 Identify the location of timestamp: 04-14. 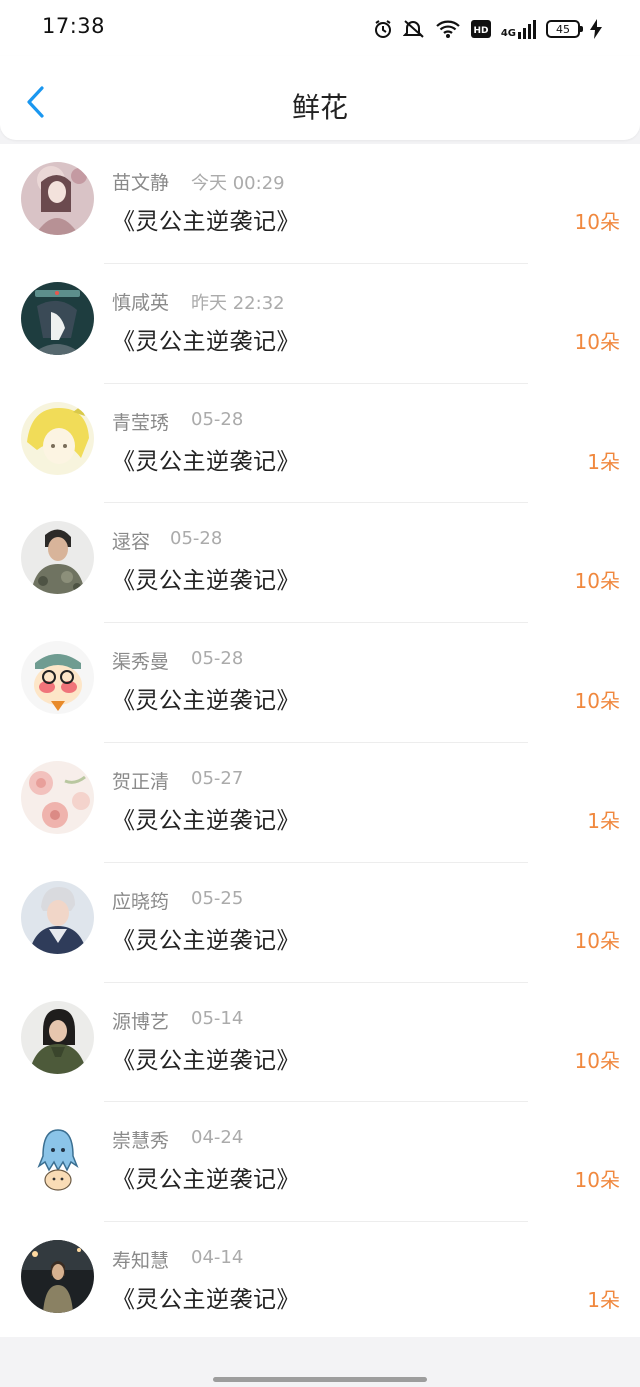
(217, 1258).